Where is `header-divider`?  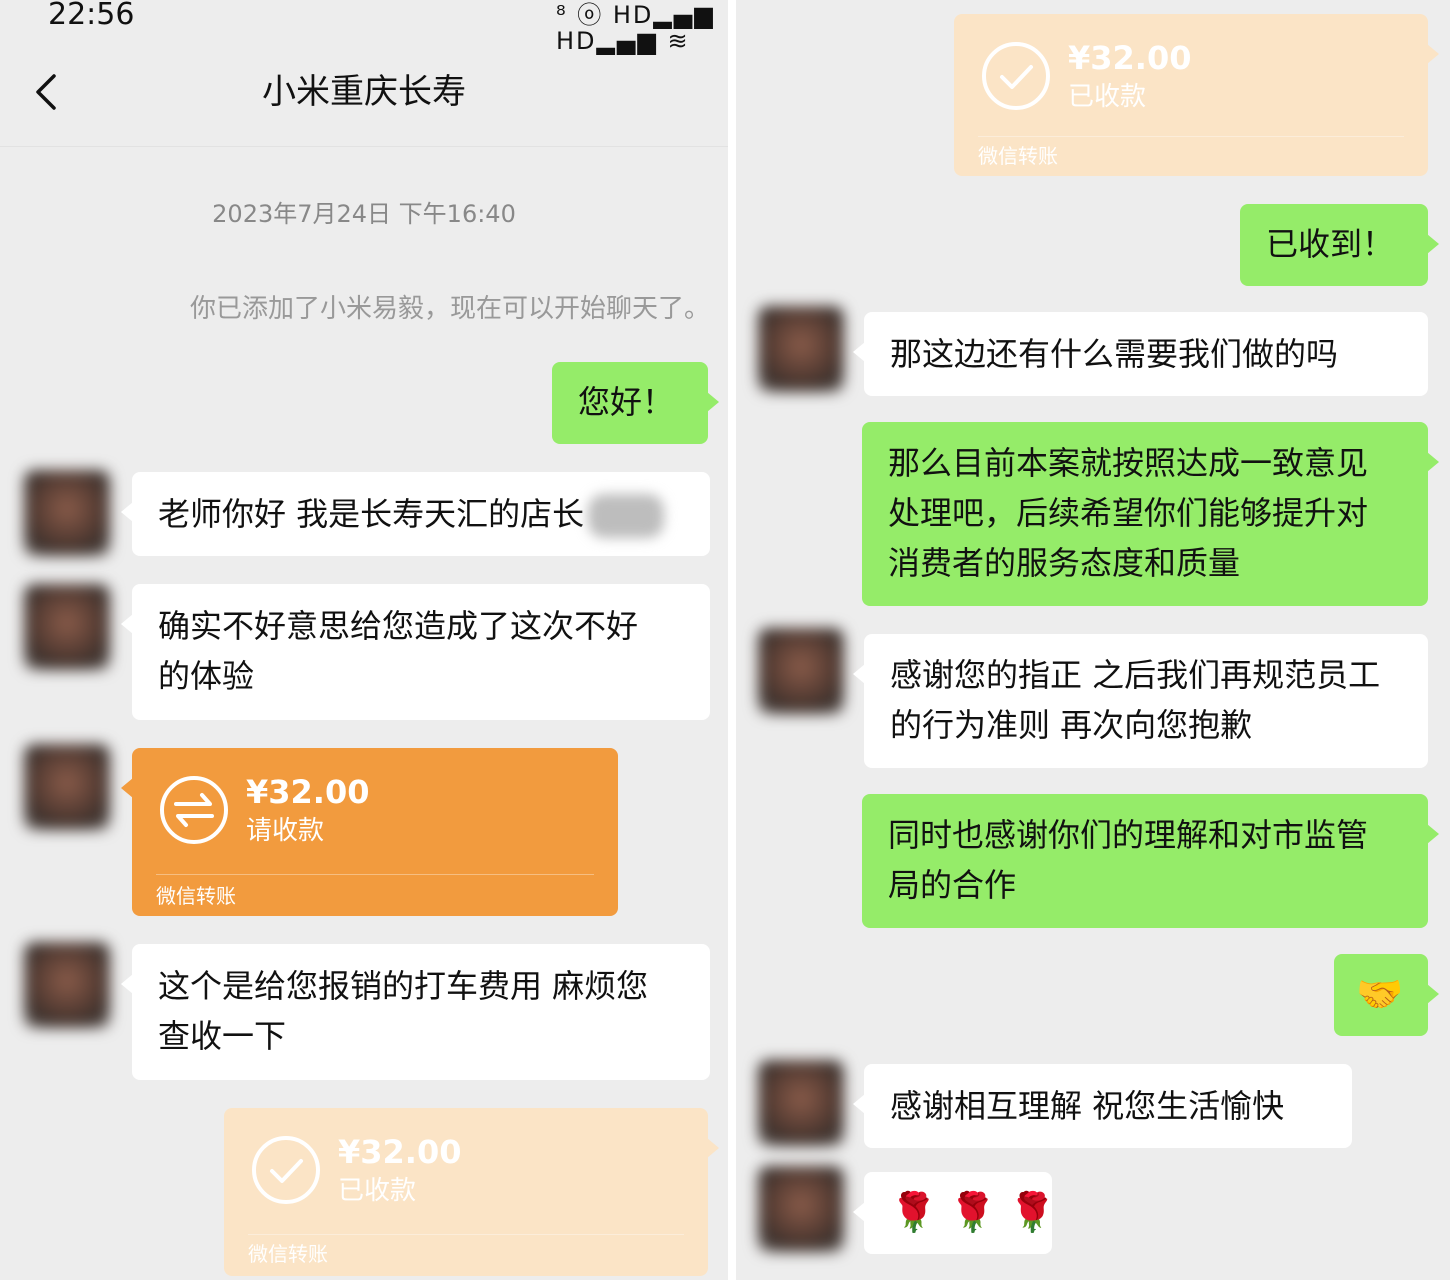
header-divider is located at coordinates (364, 146).